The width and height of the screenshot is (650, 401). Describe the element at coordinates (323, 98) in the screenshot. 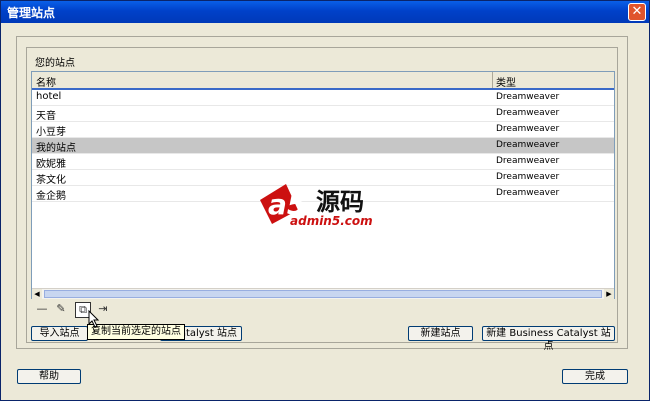

I see `table-row: hotel Dreamweaver` at that location.